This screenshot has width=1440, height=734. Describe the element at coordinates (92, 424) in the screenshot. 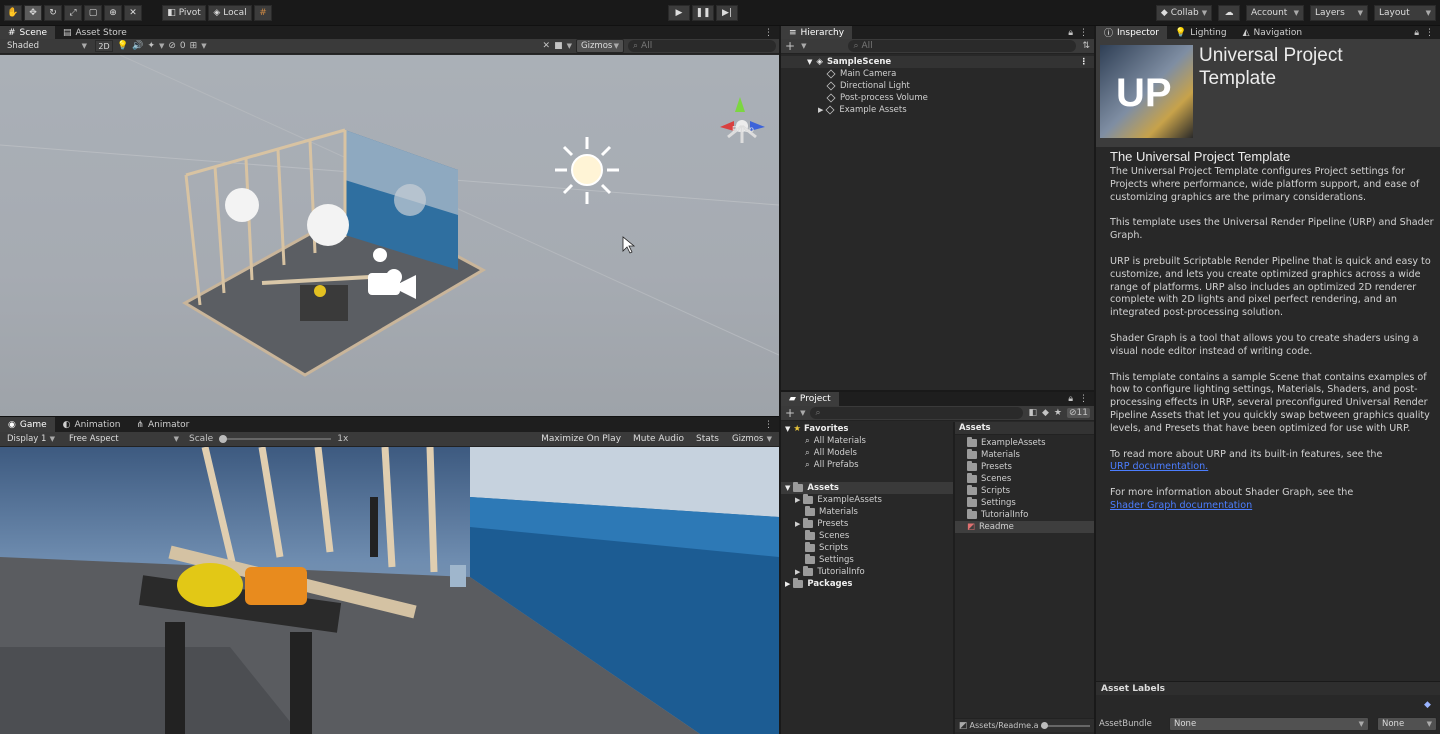

I see `tab-animation: ◐ Animation` at that location.